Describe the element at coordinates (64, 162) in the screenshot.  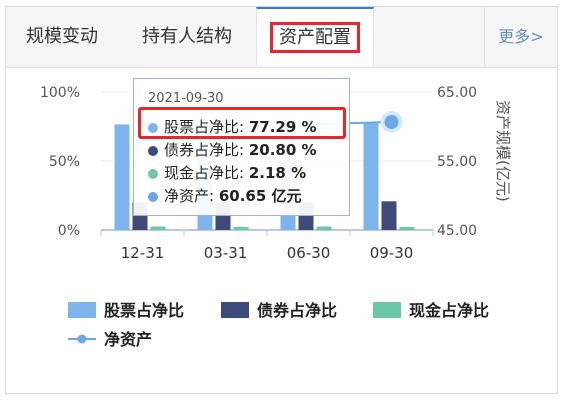
I see `y-left-tick-label: 50%` at that location.